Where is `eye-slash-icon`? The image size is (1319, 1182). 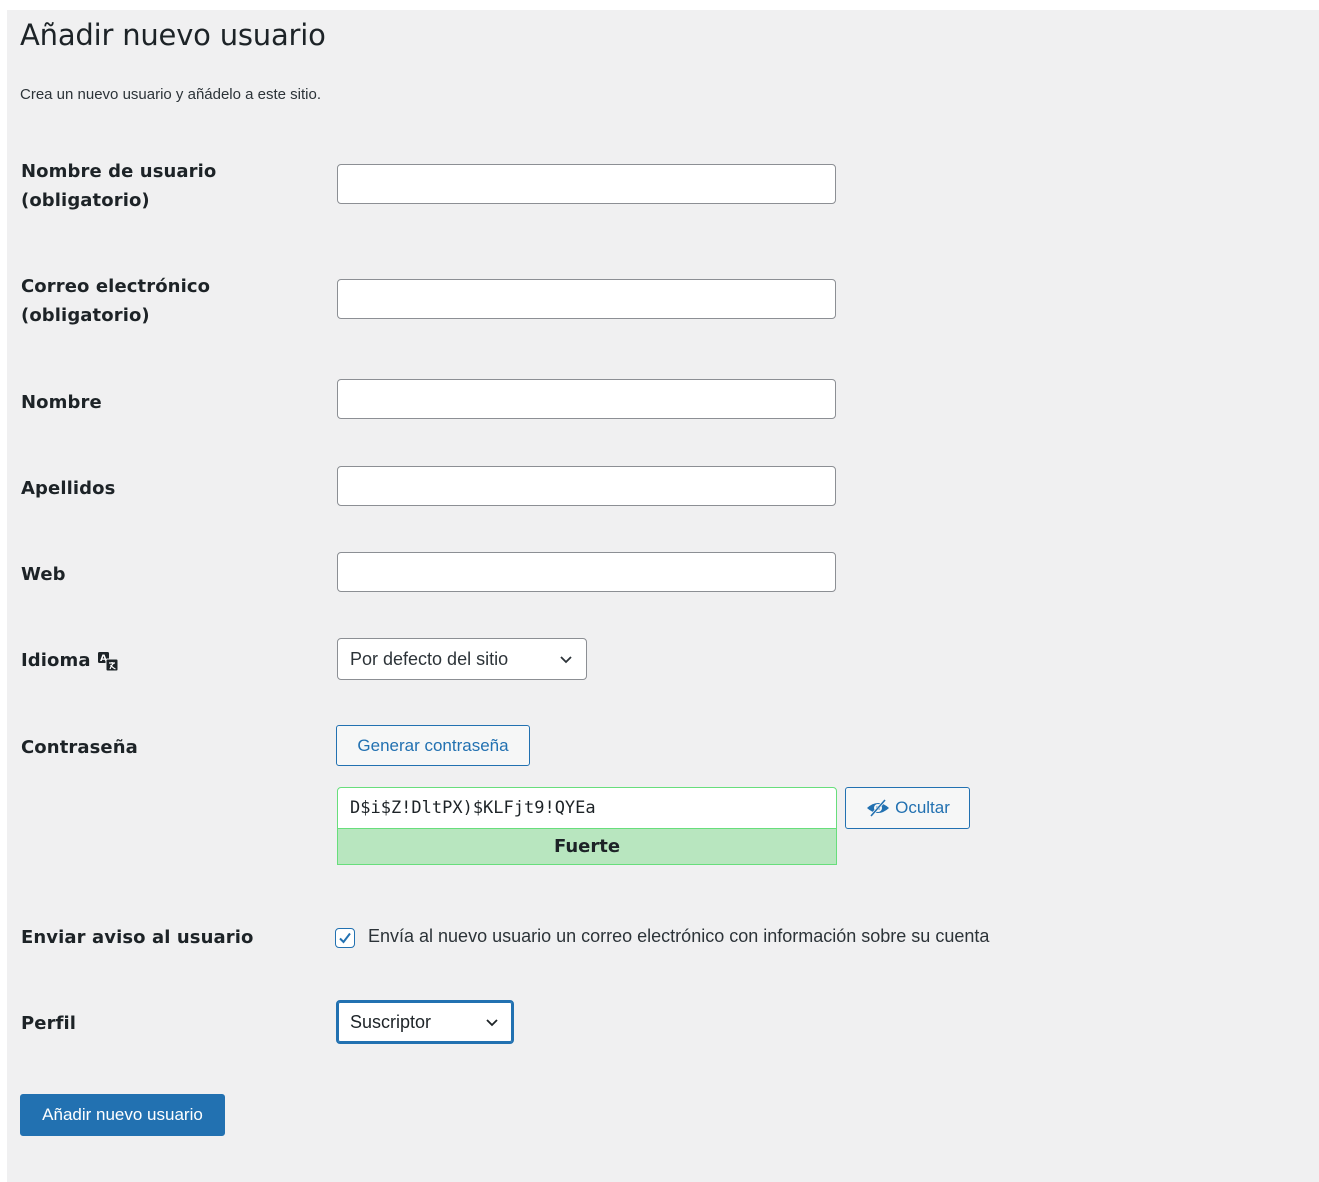
eye-slash-icon is located at coordinates (878, 808).